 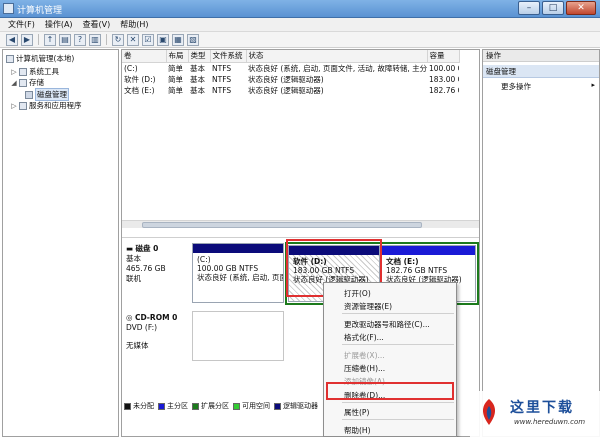 I want to click on horizontal-scrollbar, so click(x=300, y=224).